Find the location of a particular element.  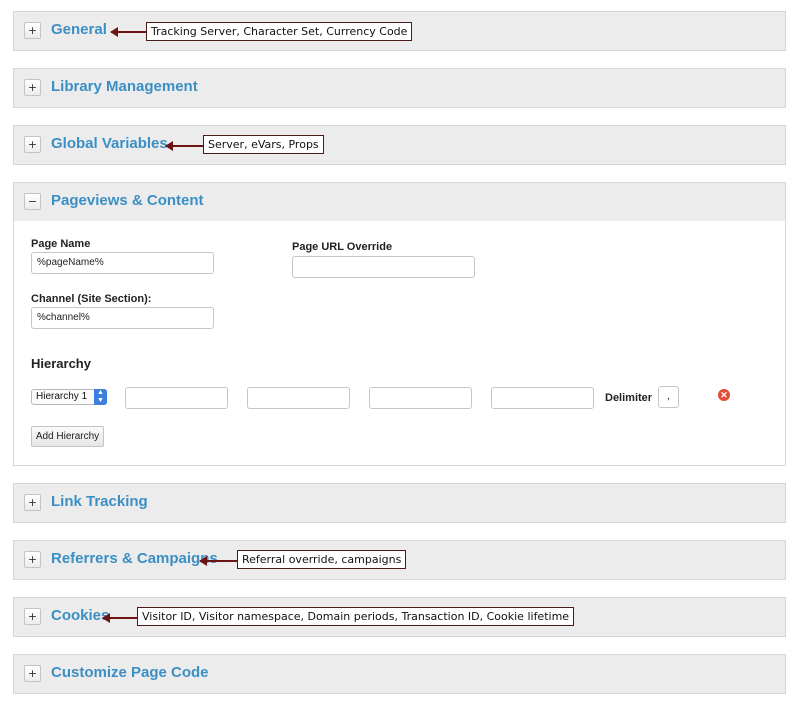

channel-input: %channel% is located at coordinates (122, 318).